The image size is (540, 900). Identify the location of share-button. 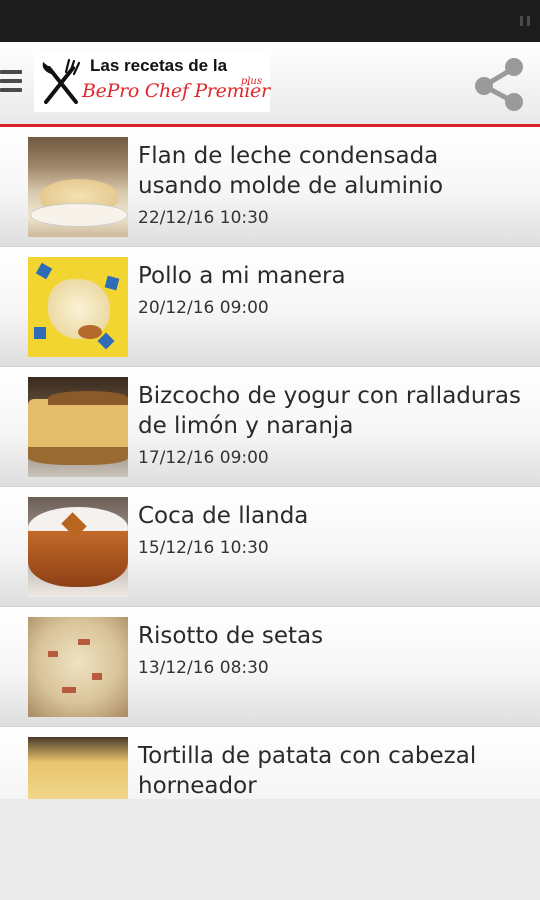
(500, 84).